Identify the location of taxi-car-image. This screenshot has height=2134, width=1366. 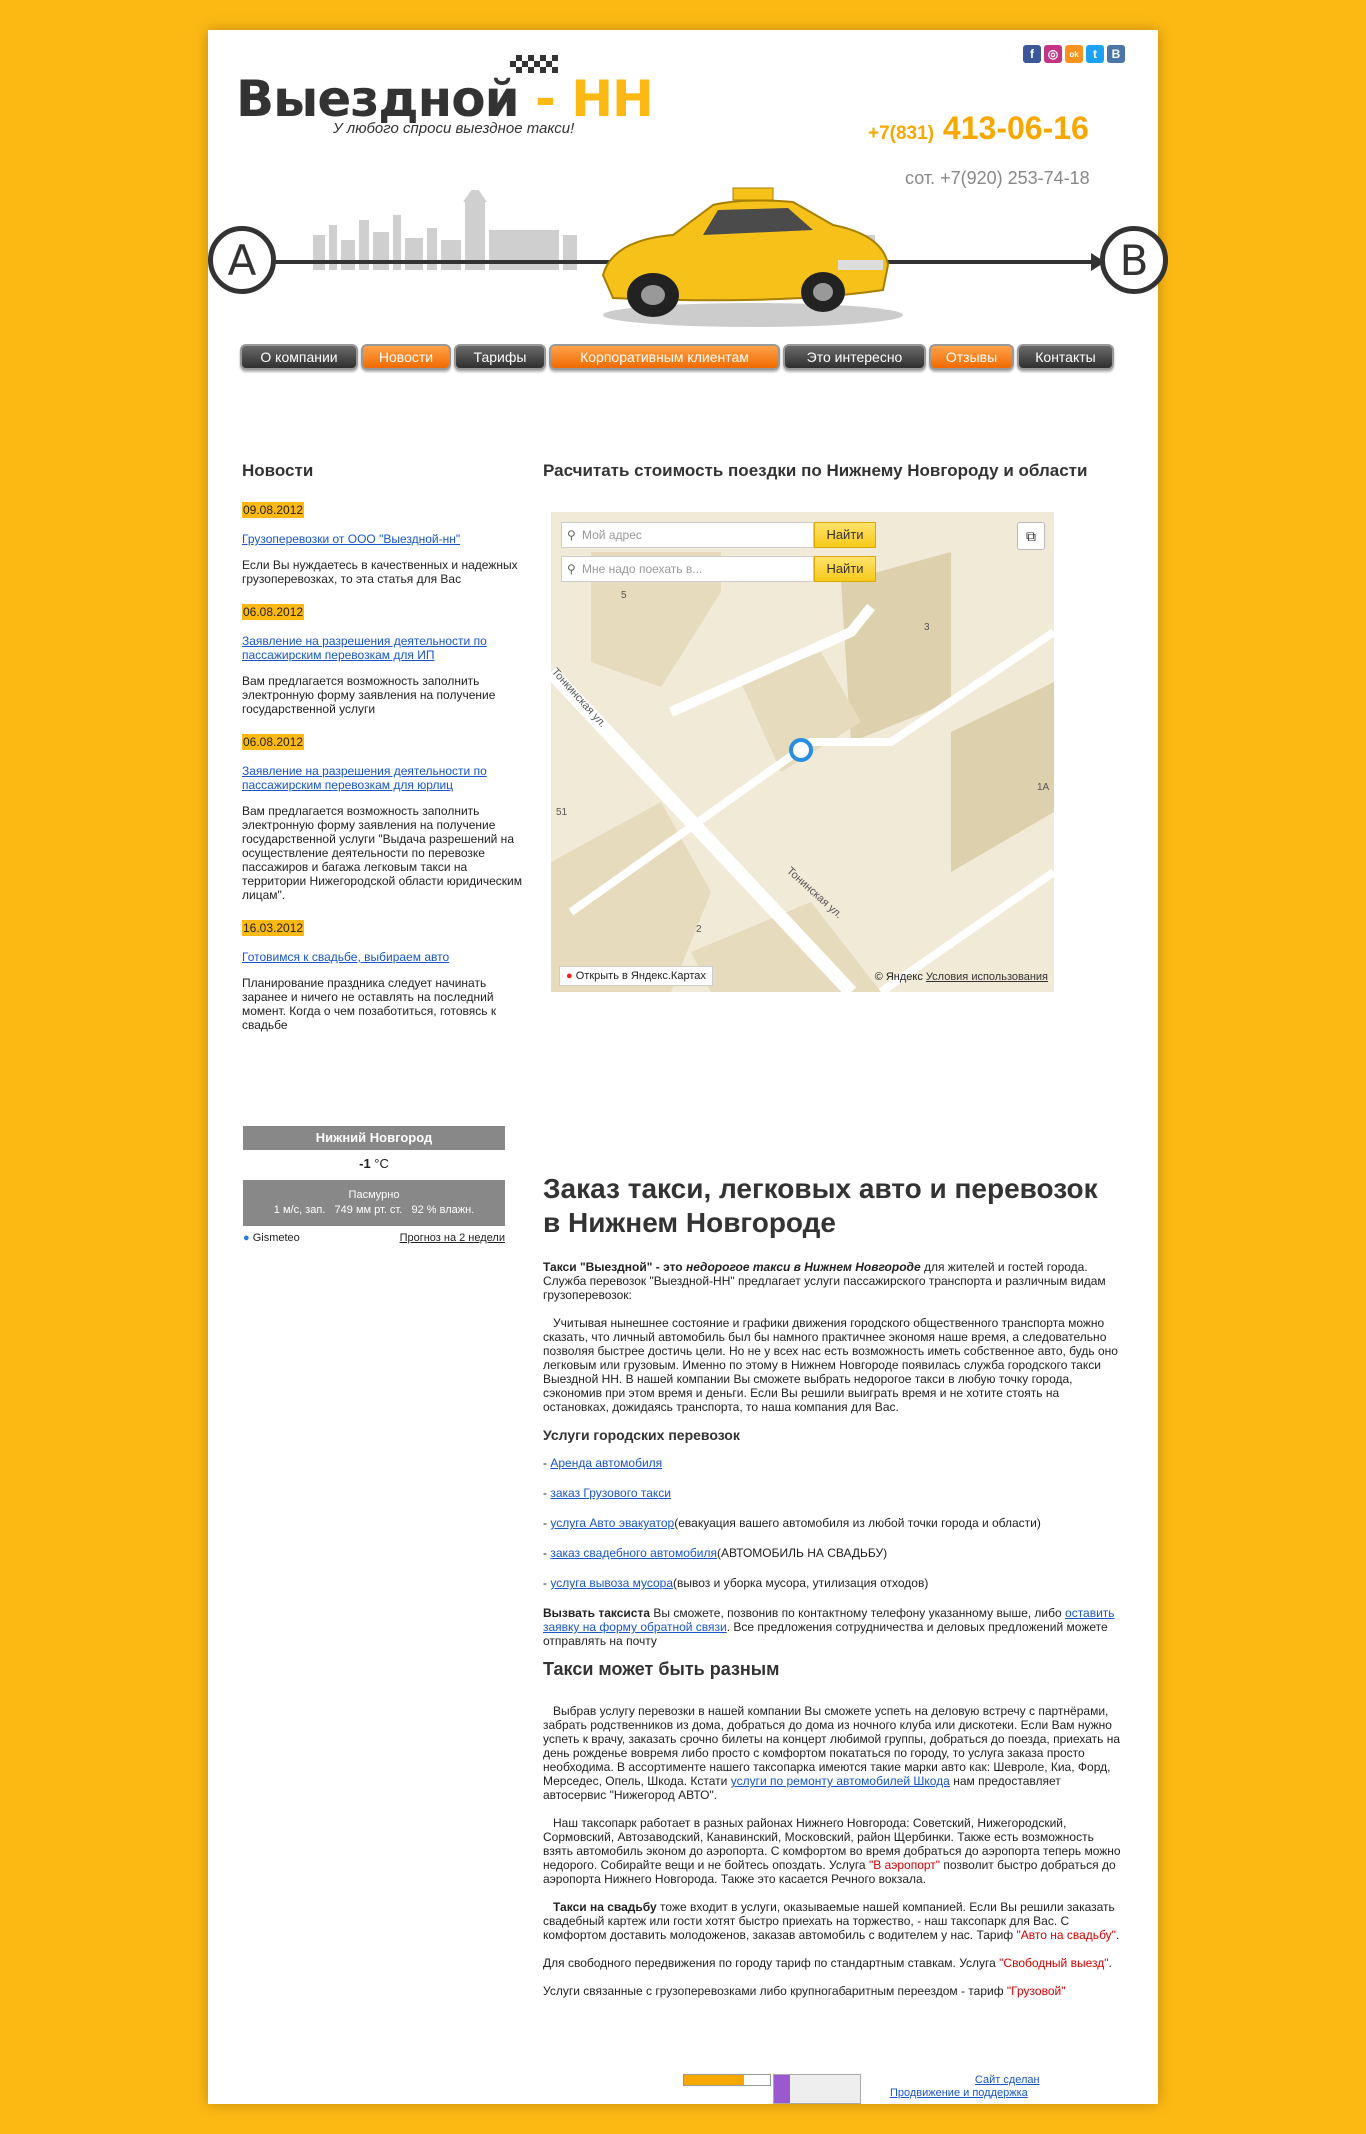
(752, 257).